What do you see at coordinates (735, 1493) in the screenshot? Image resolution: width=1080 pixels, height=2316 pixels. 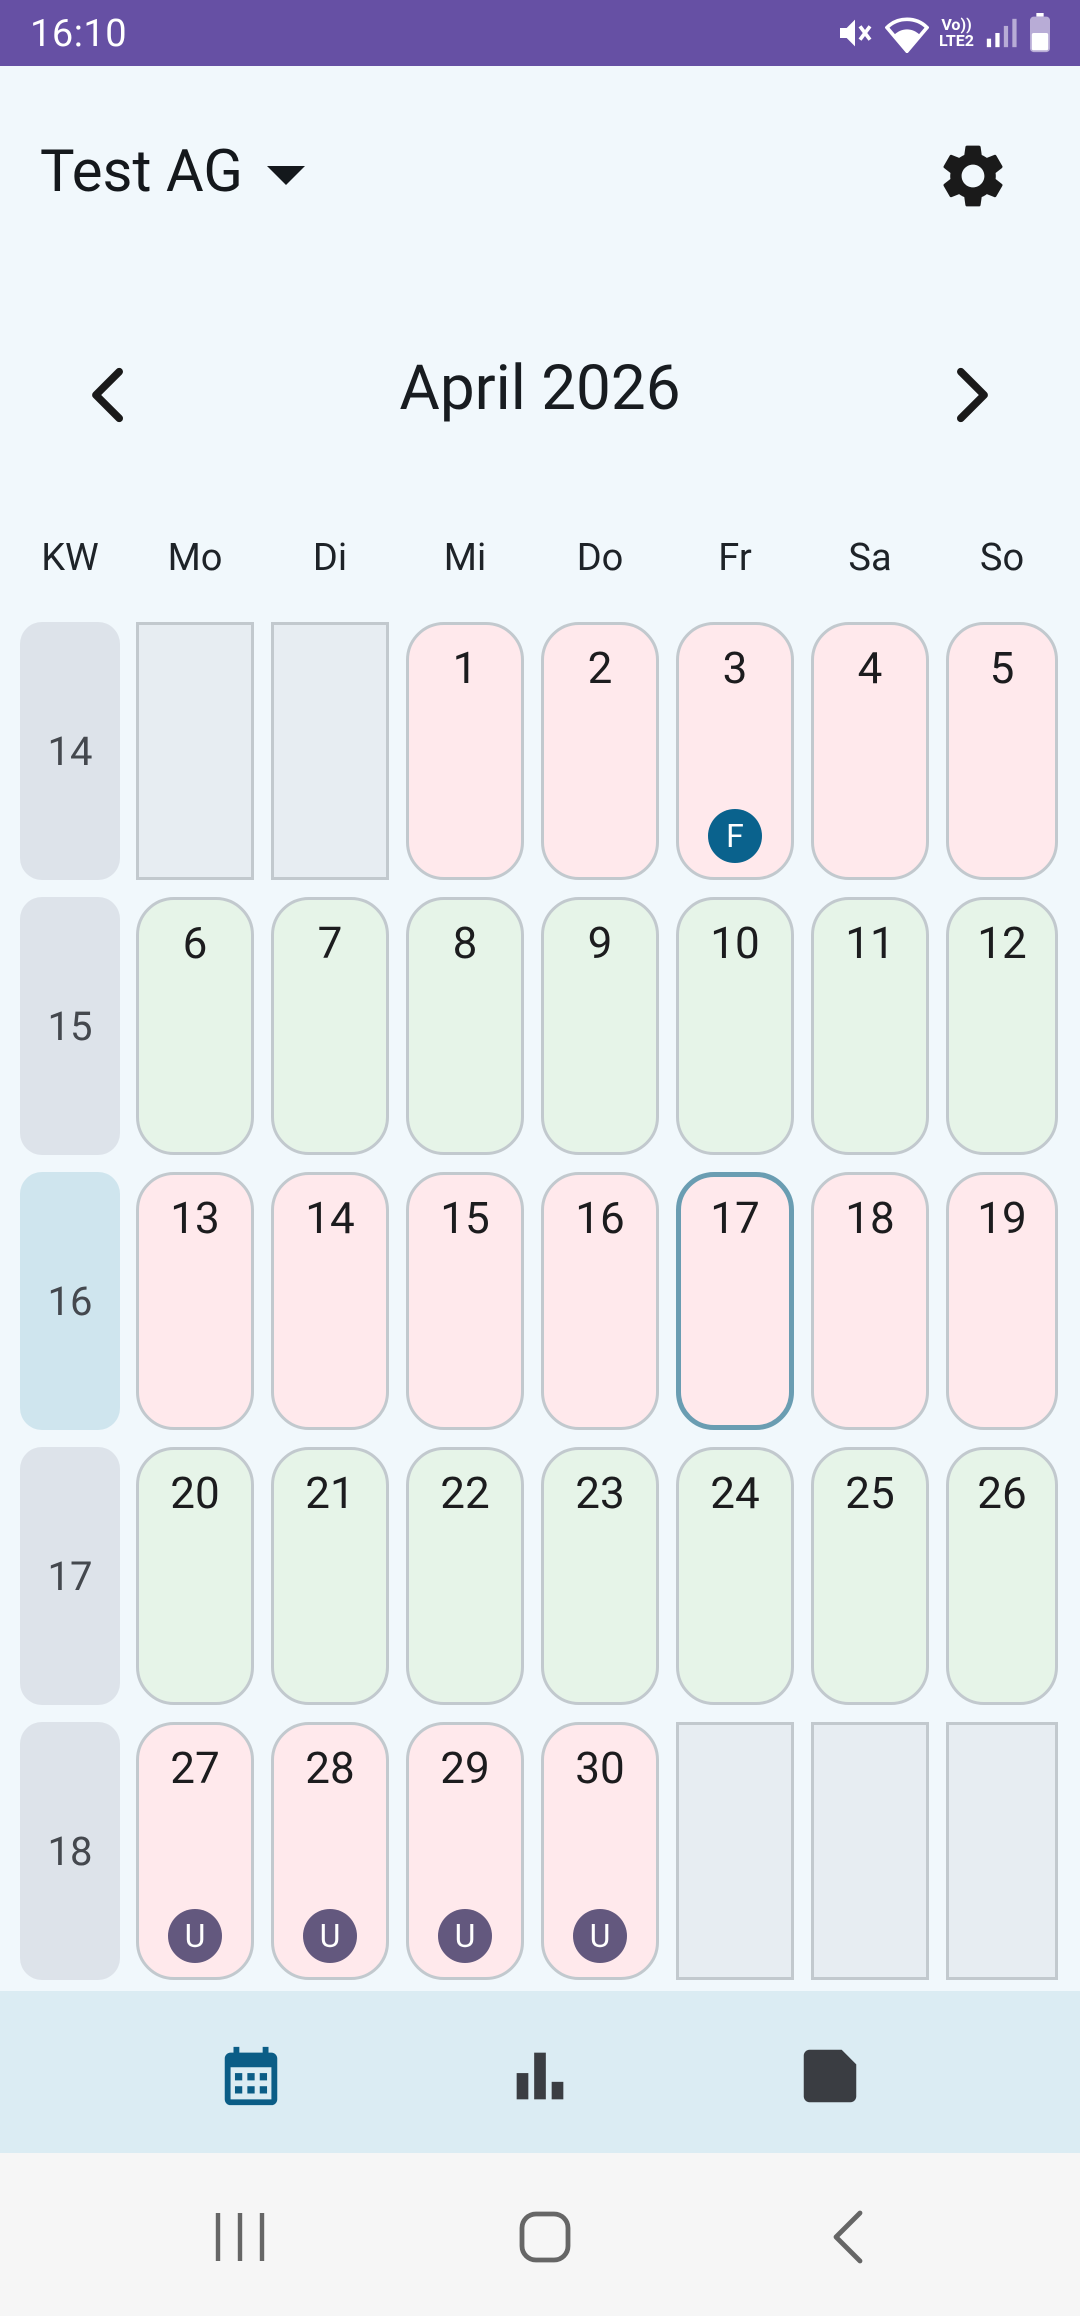 I see `day-number: 24` at bounding box center [735, 1493].